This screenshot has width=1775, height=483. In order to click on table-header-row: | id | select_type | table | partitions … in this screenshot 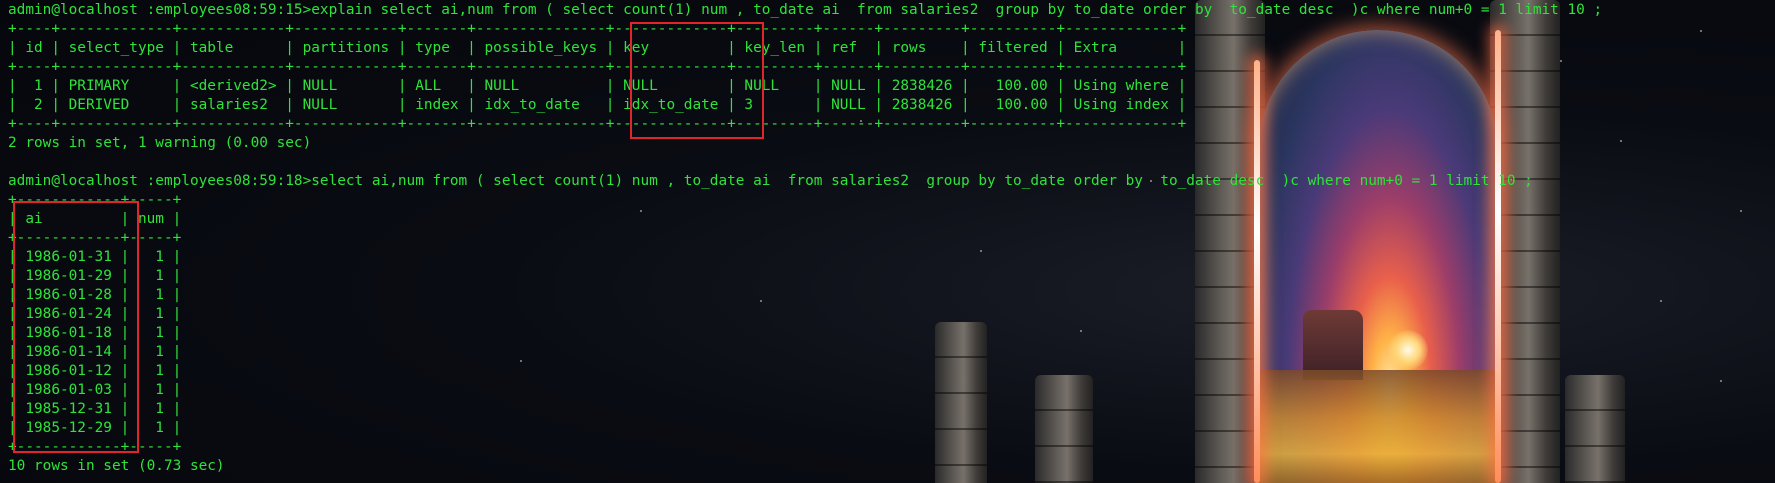, I will do `click(597, 48)`.